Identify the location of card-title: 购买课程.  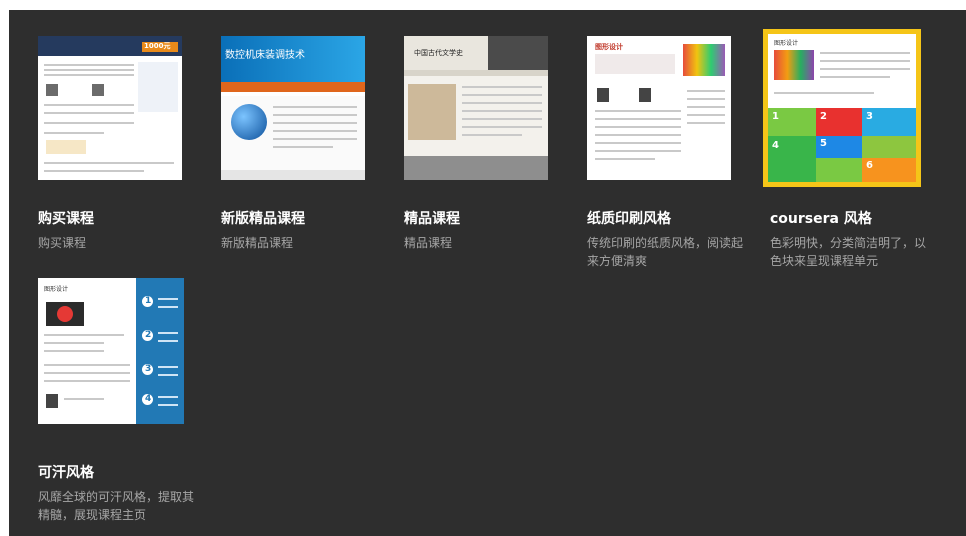
(66, 219).